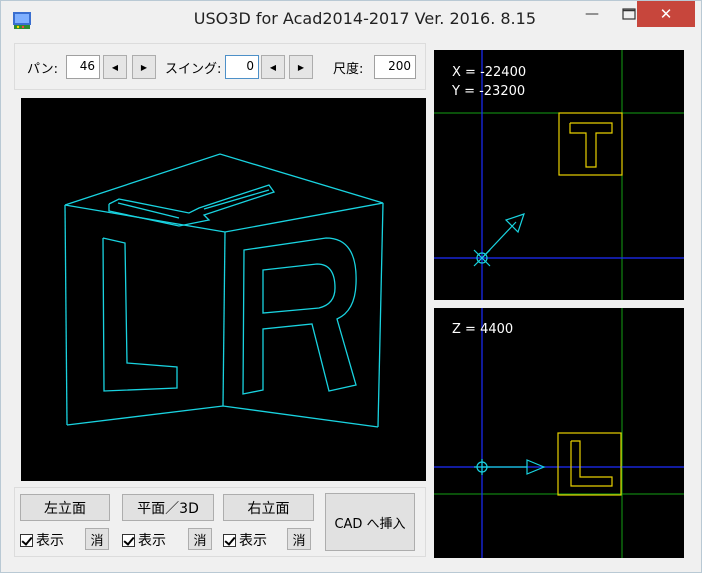 The width and height of the screenshot is (702, 573). What do you see at coordinates (200, 539) in the screenshot?
I see `plan-delete-button: 消` at bounding box center [200, 539].